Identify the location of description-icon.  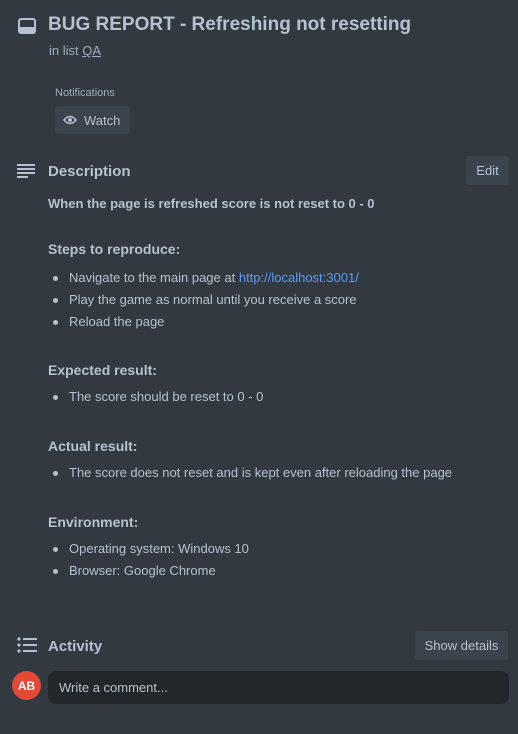
(26, 171).